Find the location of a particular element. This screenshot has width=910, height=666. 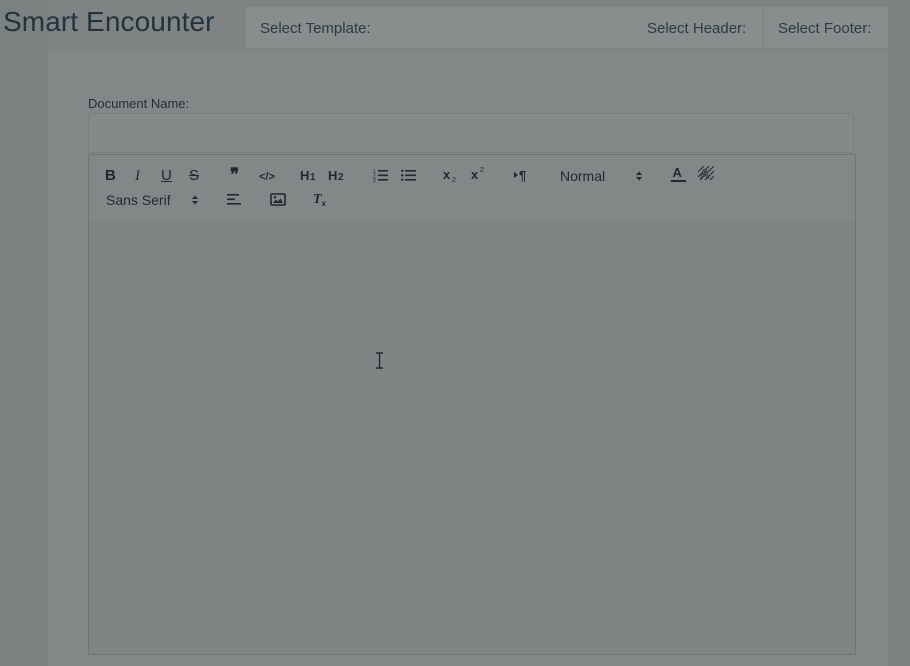

bold-icon: B is located at coordinates (110, 176).